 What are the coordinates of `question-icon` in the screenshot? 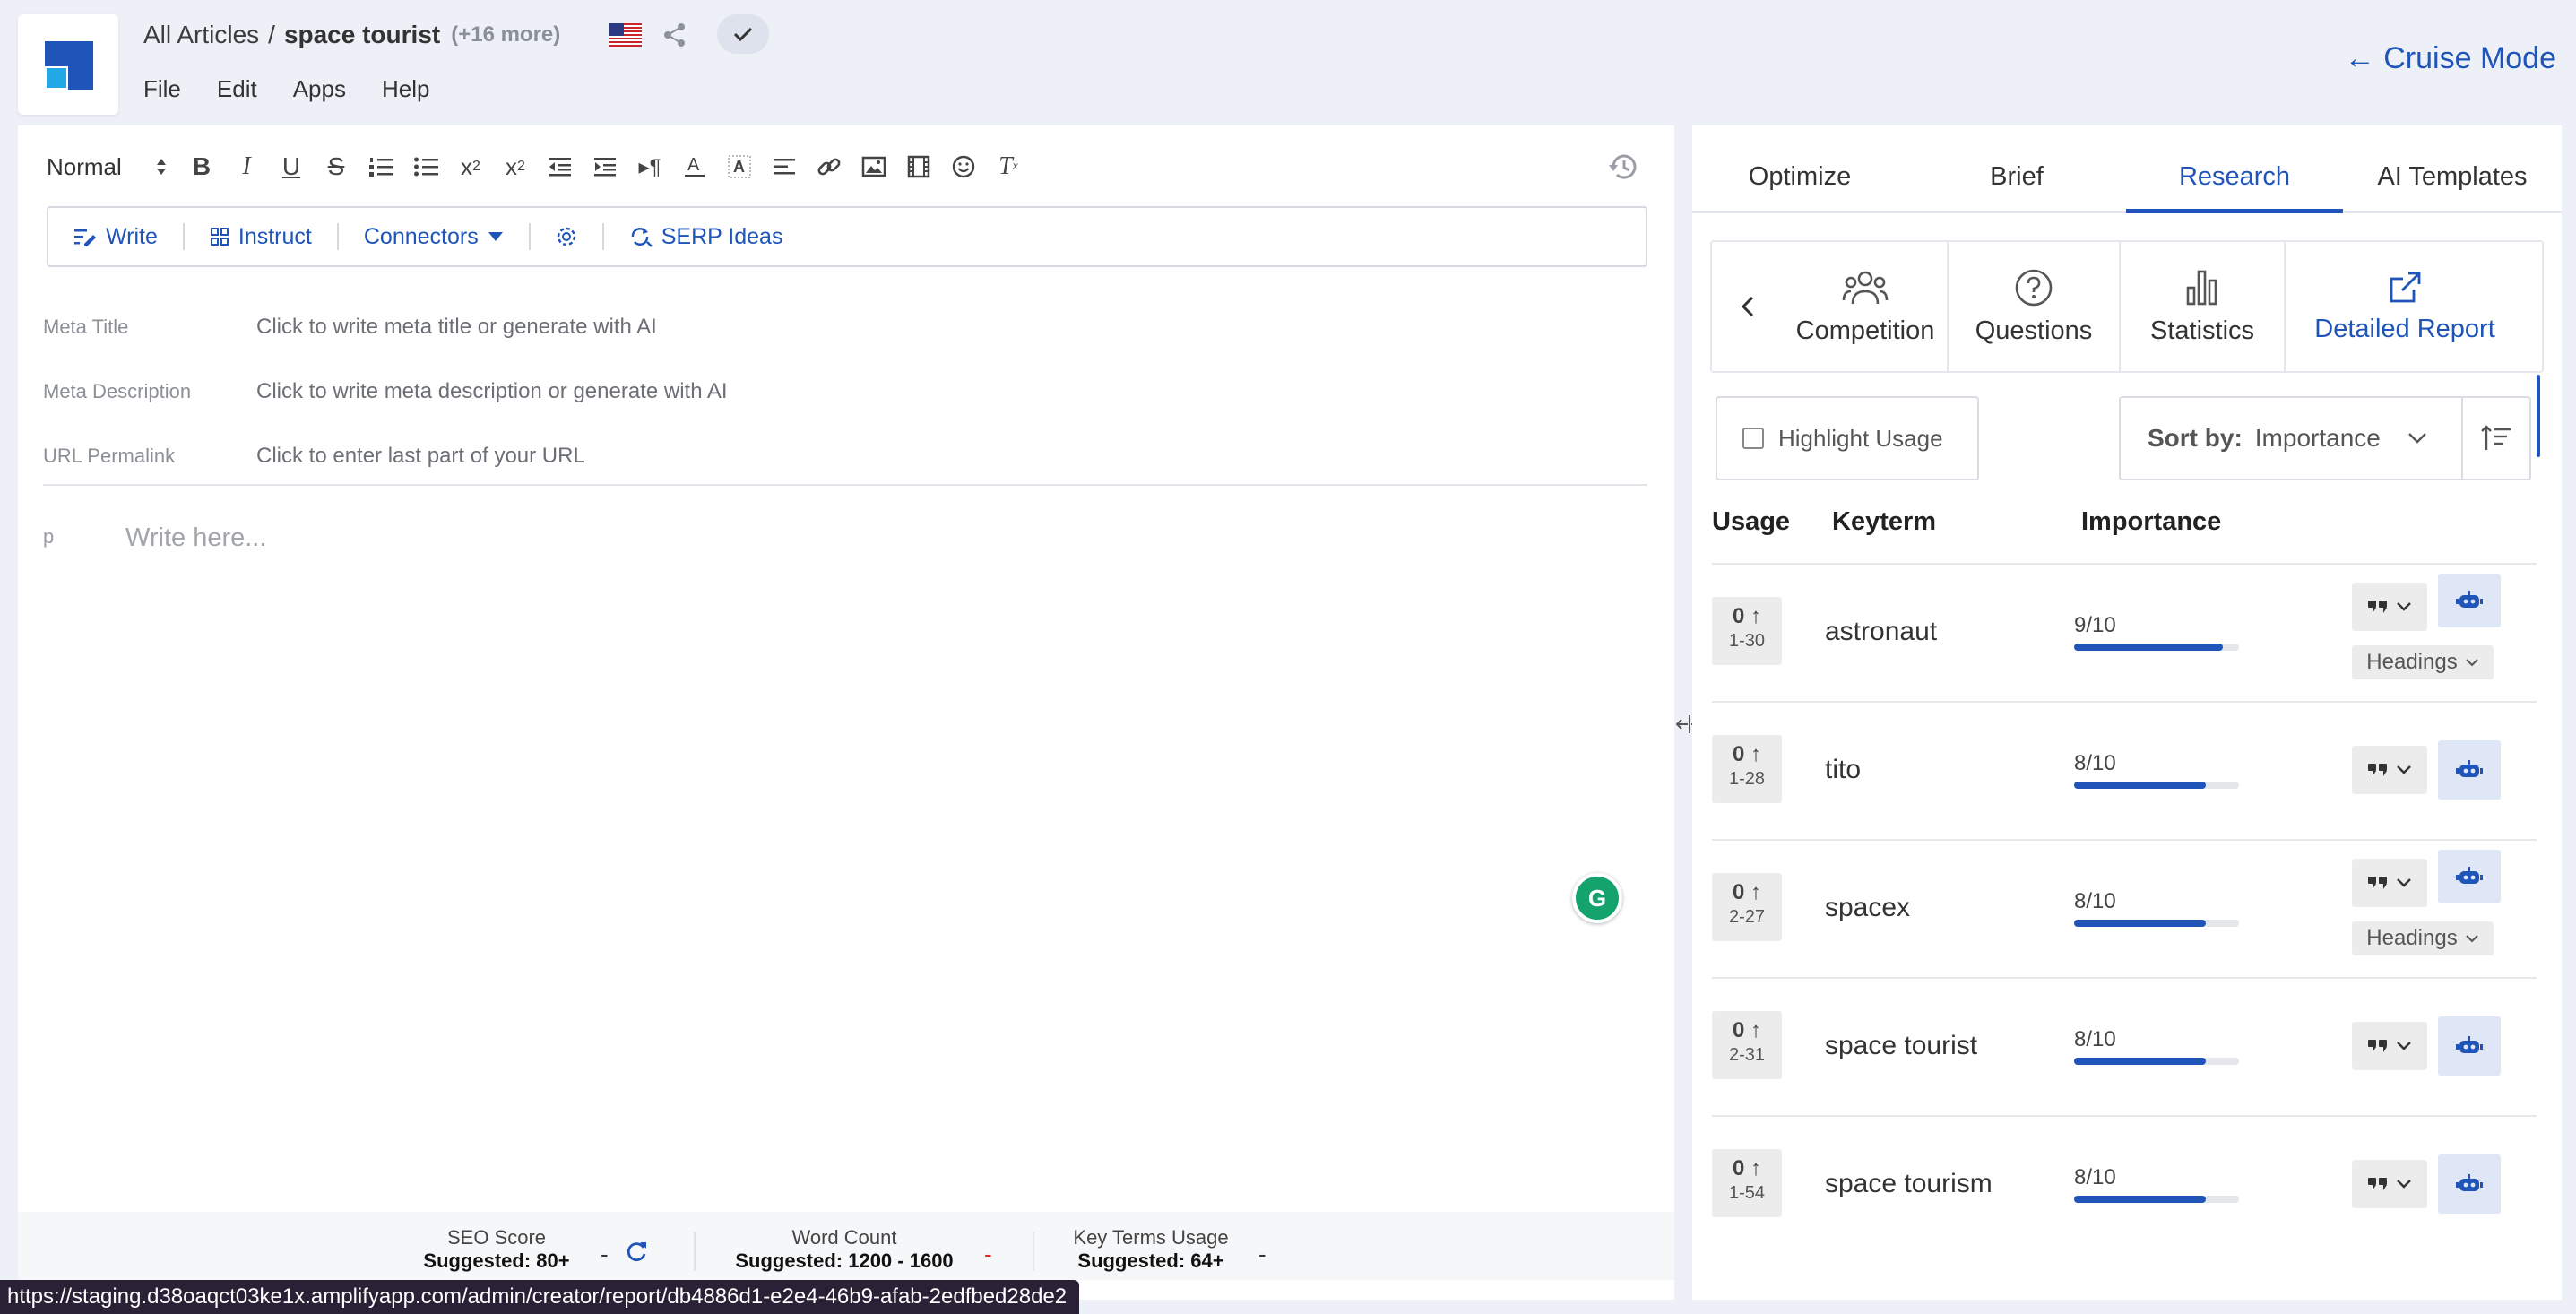 It's located at (2034, 287).